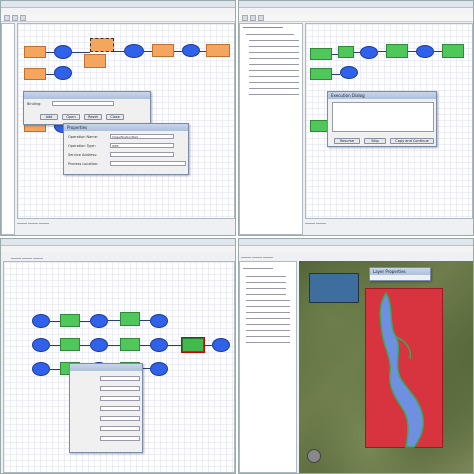 The image size is (474, 474). What do you see at coordinates (82, 146) in the screenshot?
I see `field-label: Operation Type:` at bounding box center [82, 146].